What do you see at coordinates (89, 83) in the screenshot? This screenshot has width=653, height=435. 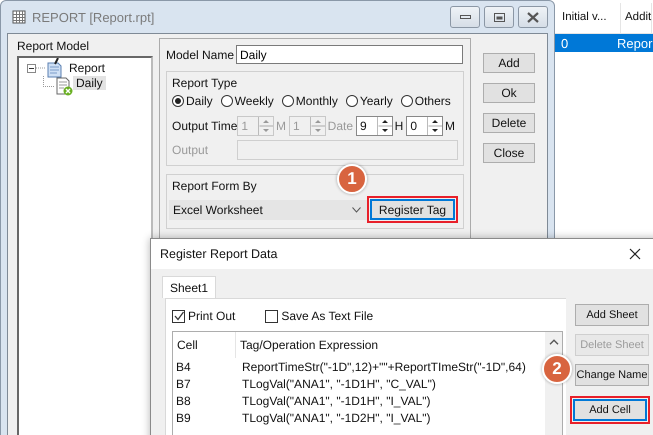 I see `tree-item: Daily` at bounding box center [89, 83].